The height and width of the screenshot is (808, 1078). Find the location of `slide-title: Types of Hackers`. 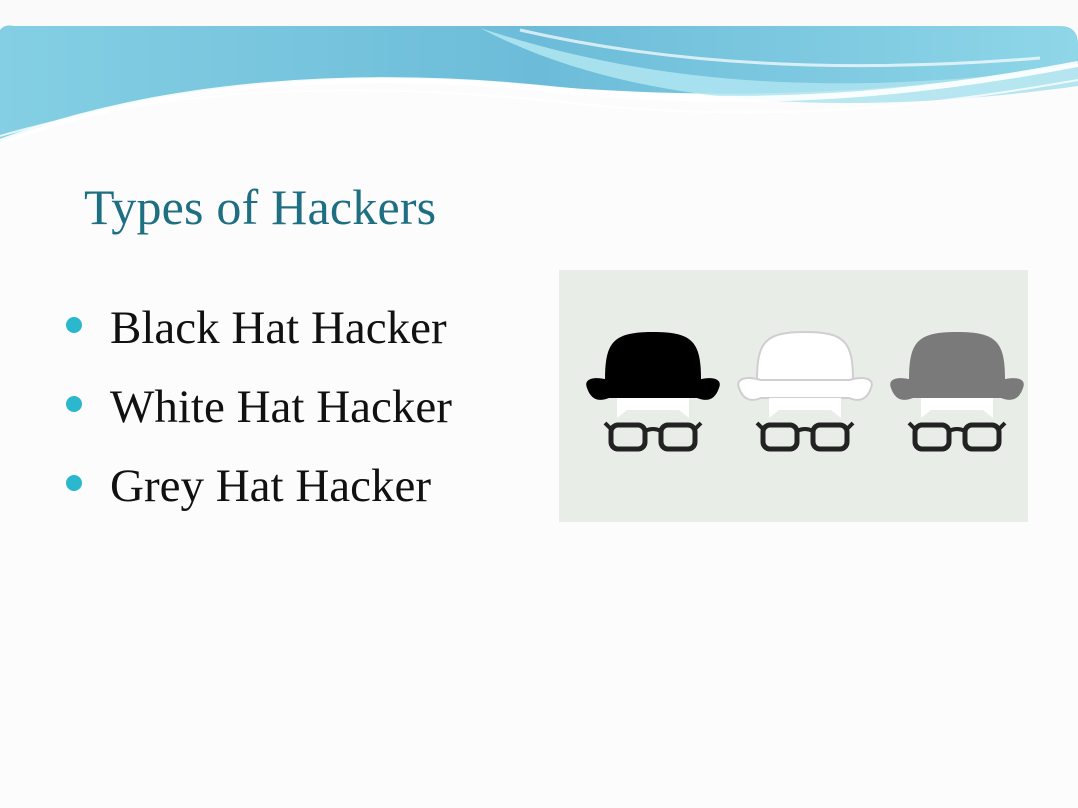

slide-title: Types of Hackers is located at coordinates (260, 207).